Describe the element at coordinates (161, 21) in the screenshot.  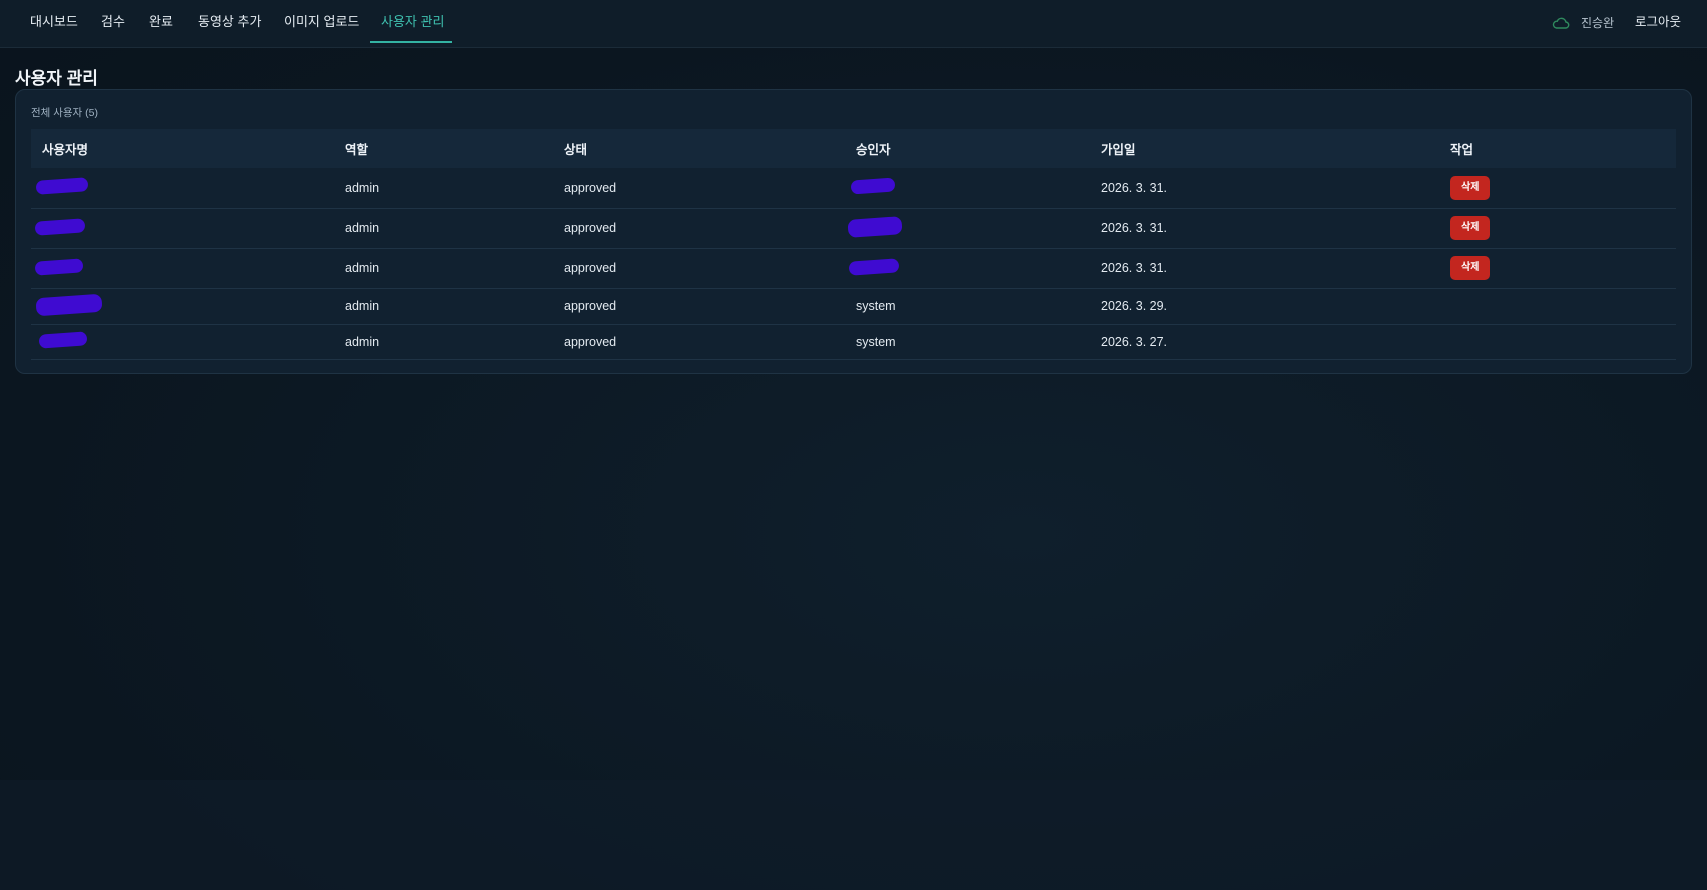
I see `nav-complete: 완료` at that location.